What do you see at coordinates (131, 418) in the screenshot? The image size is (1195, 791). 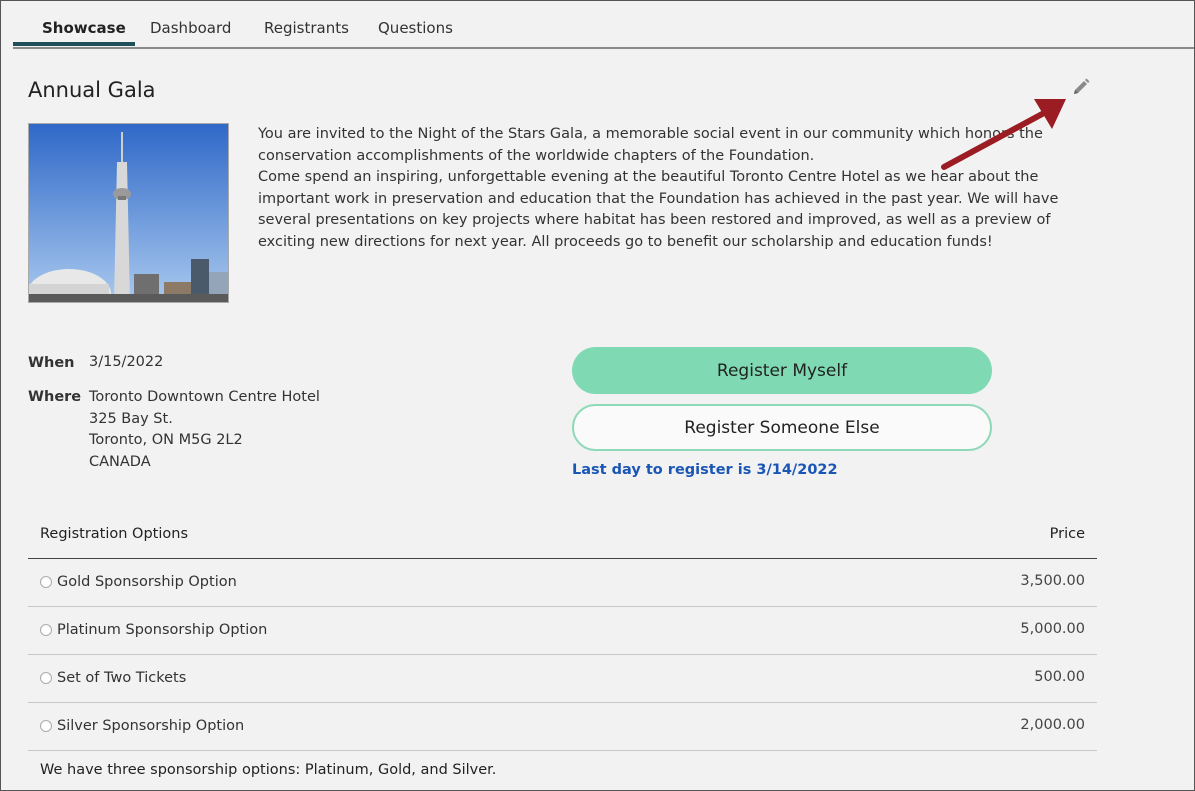 I see `address-line: 325 Bay St.` at bounding box center [131, 418].